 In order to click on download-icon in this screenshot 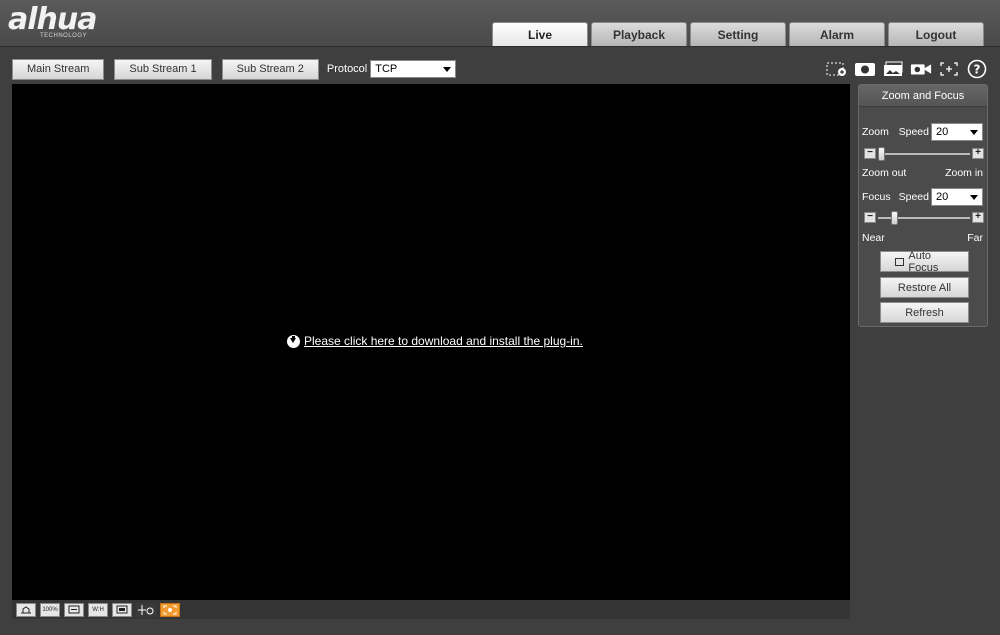, I will do `click(293, 341)`.